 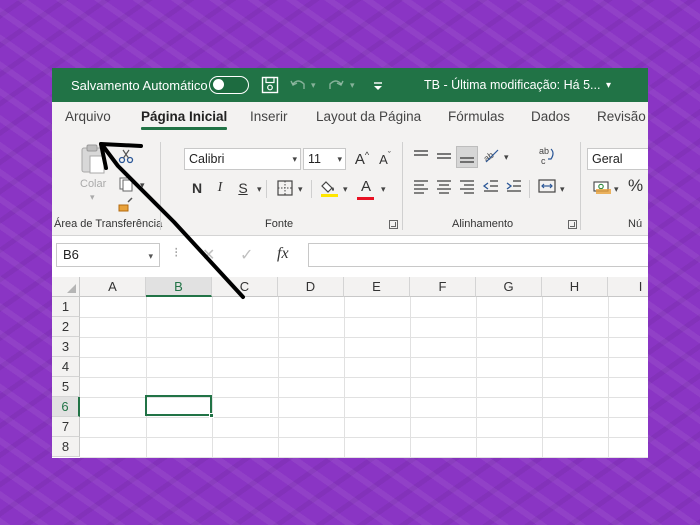 What do you see at coordinates (313, 85) in the screenshot?
I see `undo-dropdown-icon: ▾` at bounding box center [313, 85].